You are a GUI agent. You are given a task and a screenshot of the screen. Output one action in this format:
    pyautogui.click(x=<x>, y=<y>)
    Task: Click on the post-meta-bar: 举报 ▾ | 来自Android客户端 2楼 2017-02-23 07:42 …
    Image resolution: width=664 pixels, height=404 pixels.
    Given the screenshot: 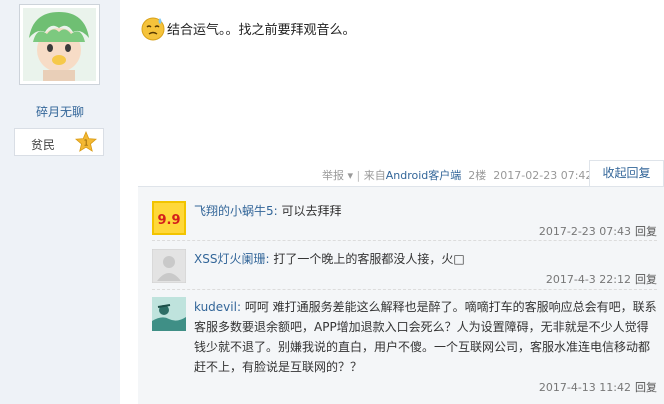 What is the action you would take?
    pyautogui.click(x=332, y=173)
    